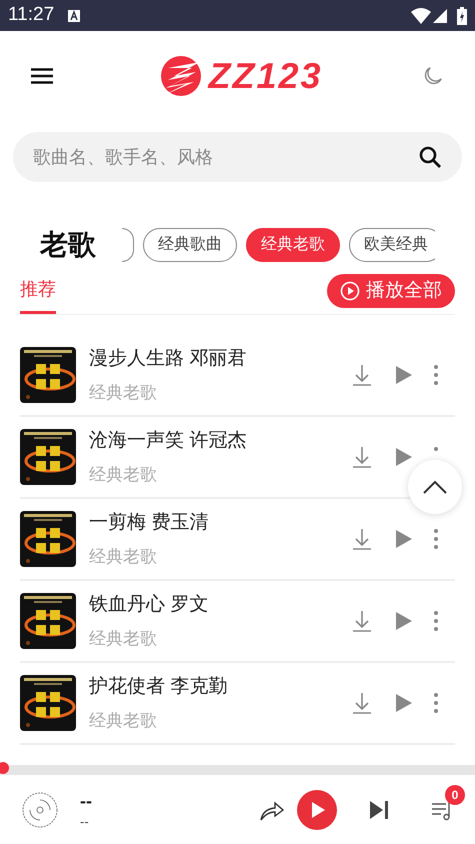  What do you see at coordinates (430, 157) in the screenshot?
I see `search-icon` at bounding box center [430, 157].